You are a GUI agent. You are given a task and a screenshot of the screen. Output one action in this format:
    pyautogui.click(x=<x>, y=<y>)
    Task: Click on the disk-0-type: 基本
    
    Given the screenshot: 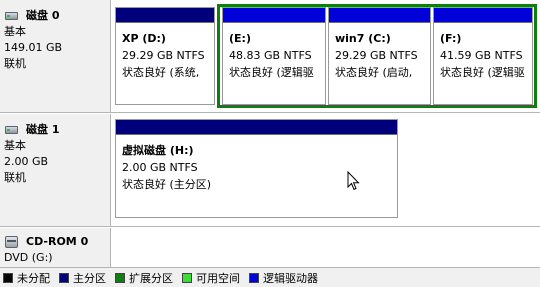 What is the action you would take?
    pyautogui.click(x=15, y=31)
    